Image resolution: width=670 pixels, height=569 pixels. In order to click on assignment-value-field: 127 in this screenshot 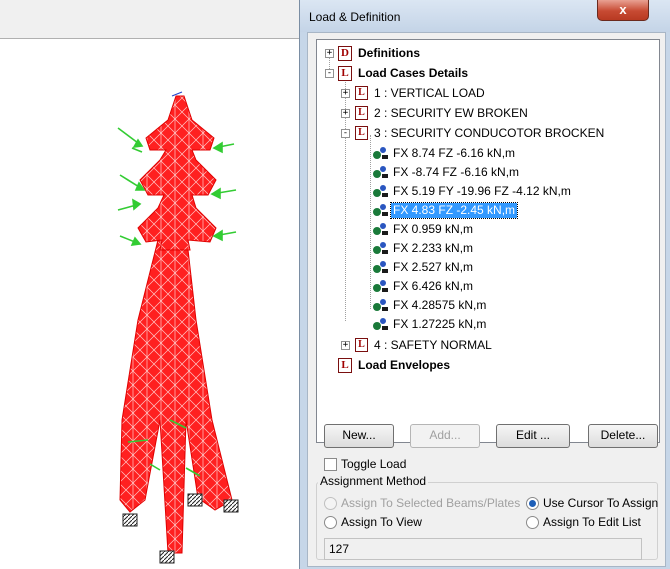, I will do `click(483, 549)`.